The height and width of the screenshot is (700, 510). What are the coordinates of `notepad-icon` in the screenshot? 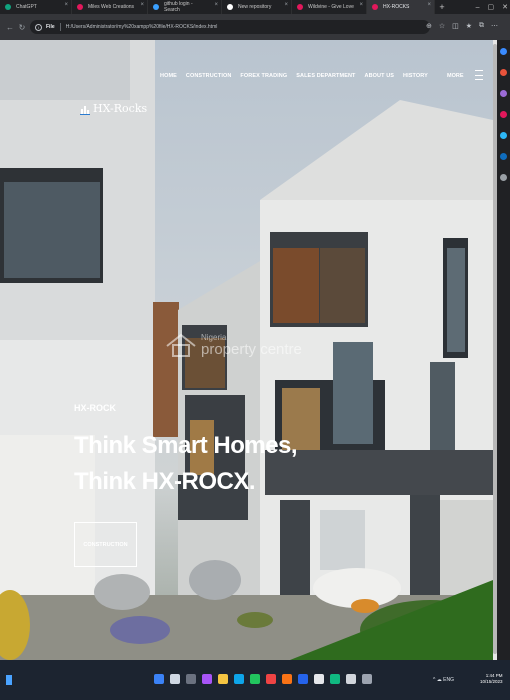 It's located at (319, 679).